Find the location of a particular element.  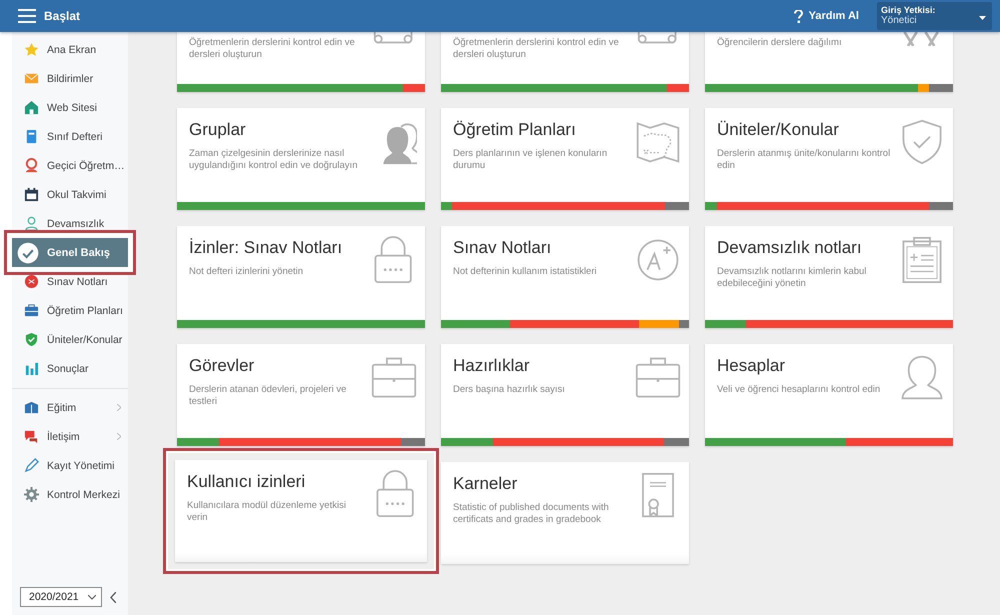

card-description: Derslerin atanan ödevleri, projeleri ve testleri is located at coordinates (268, 396).